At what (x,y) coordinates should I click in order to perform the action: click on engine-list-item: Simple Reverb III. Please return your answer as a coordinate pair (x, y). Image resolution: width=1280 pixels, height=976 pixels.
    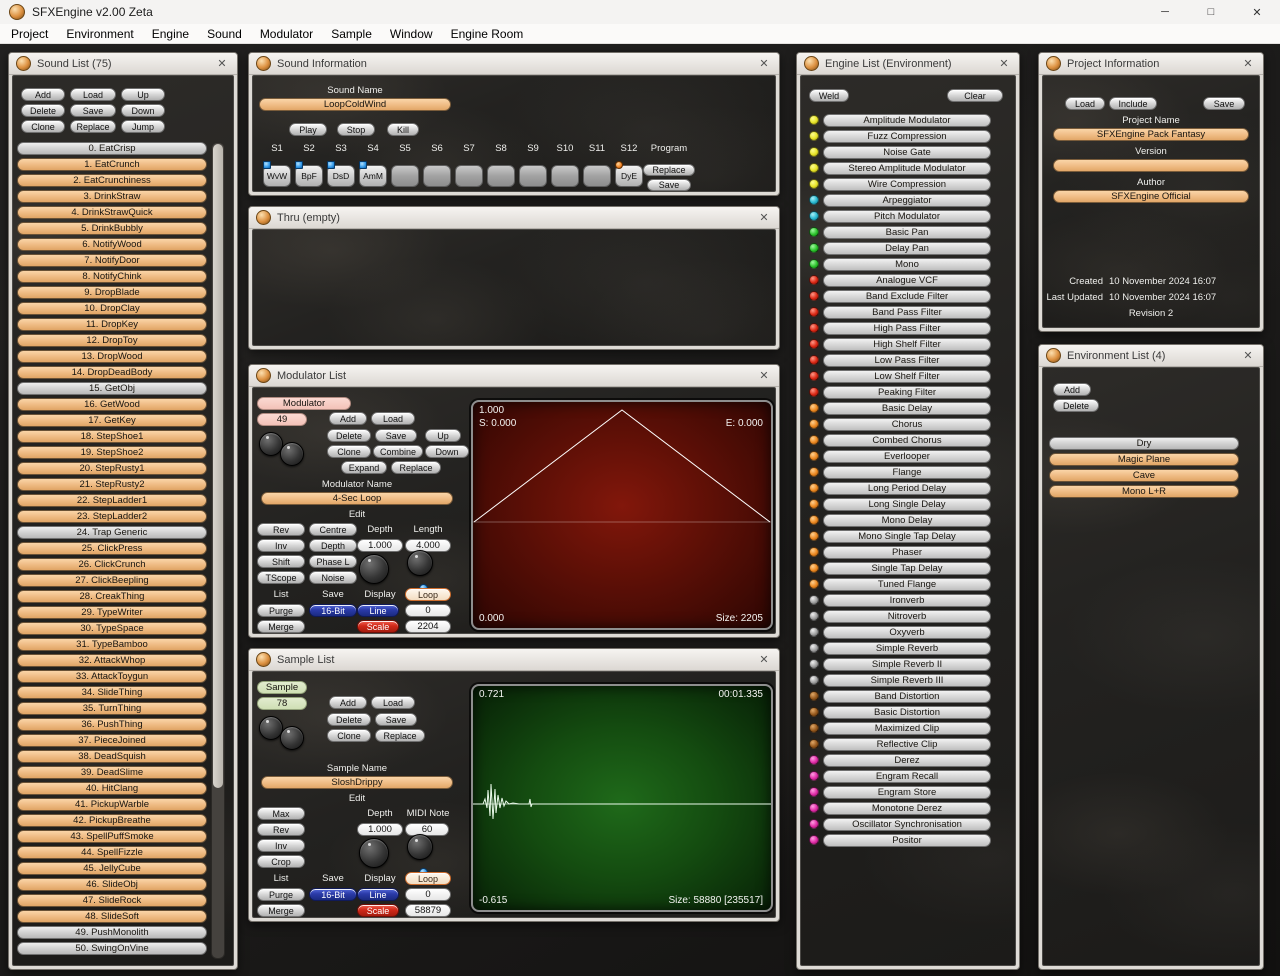
    Looking at the image, I should click on (907, 680).